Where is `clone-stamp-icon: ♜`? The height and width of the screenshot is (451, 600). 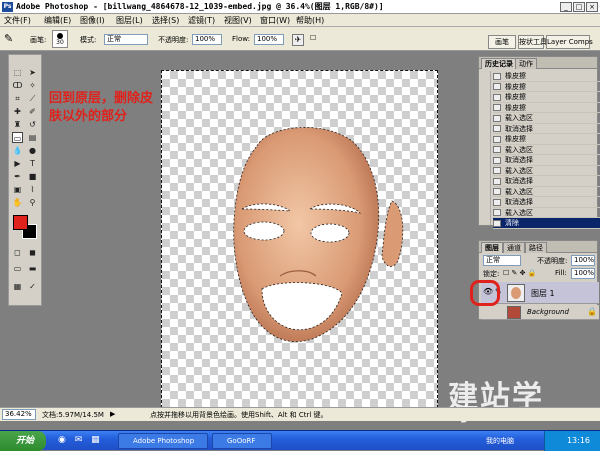 clone-stamp-icon: ♜ is located at coordinates (17, 124).